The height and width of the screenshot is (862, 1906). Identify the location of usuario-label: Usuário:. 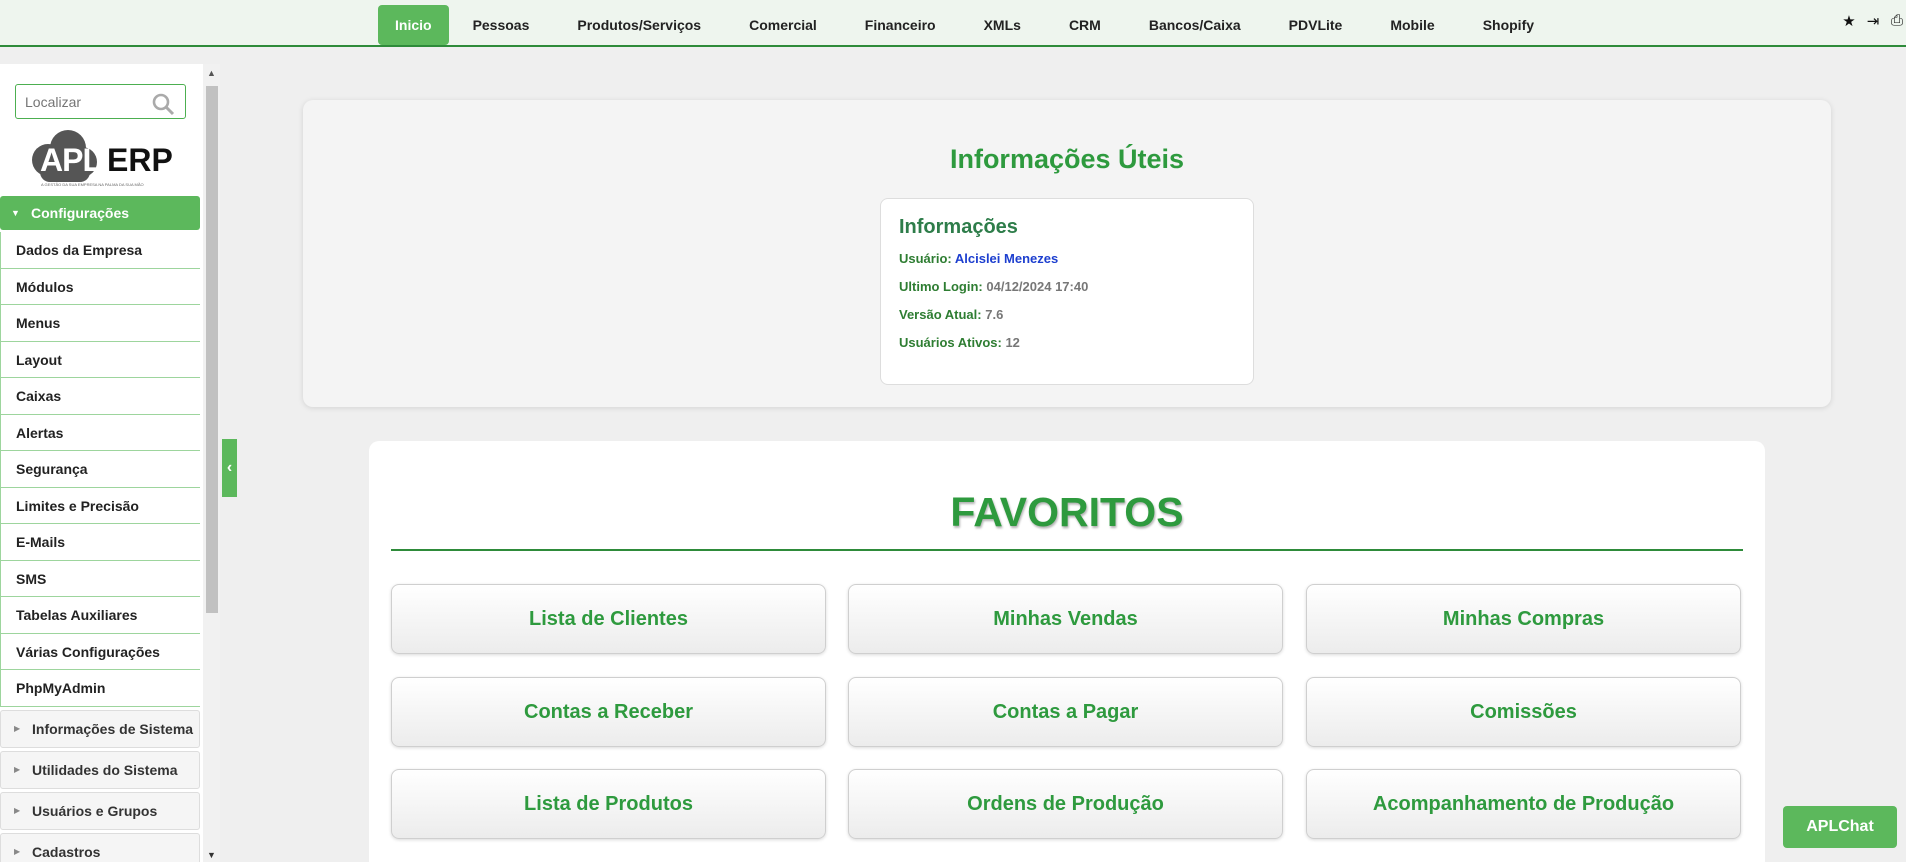
(925, 258).